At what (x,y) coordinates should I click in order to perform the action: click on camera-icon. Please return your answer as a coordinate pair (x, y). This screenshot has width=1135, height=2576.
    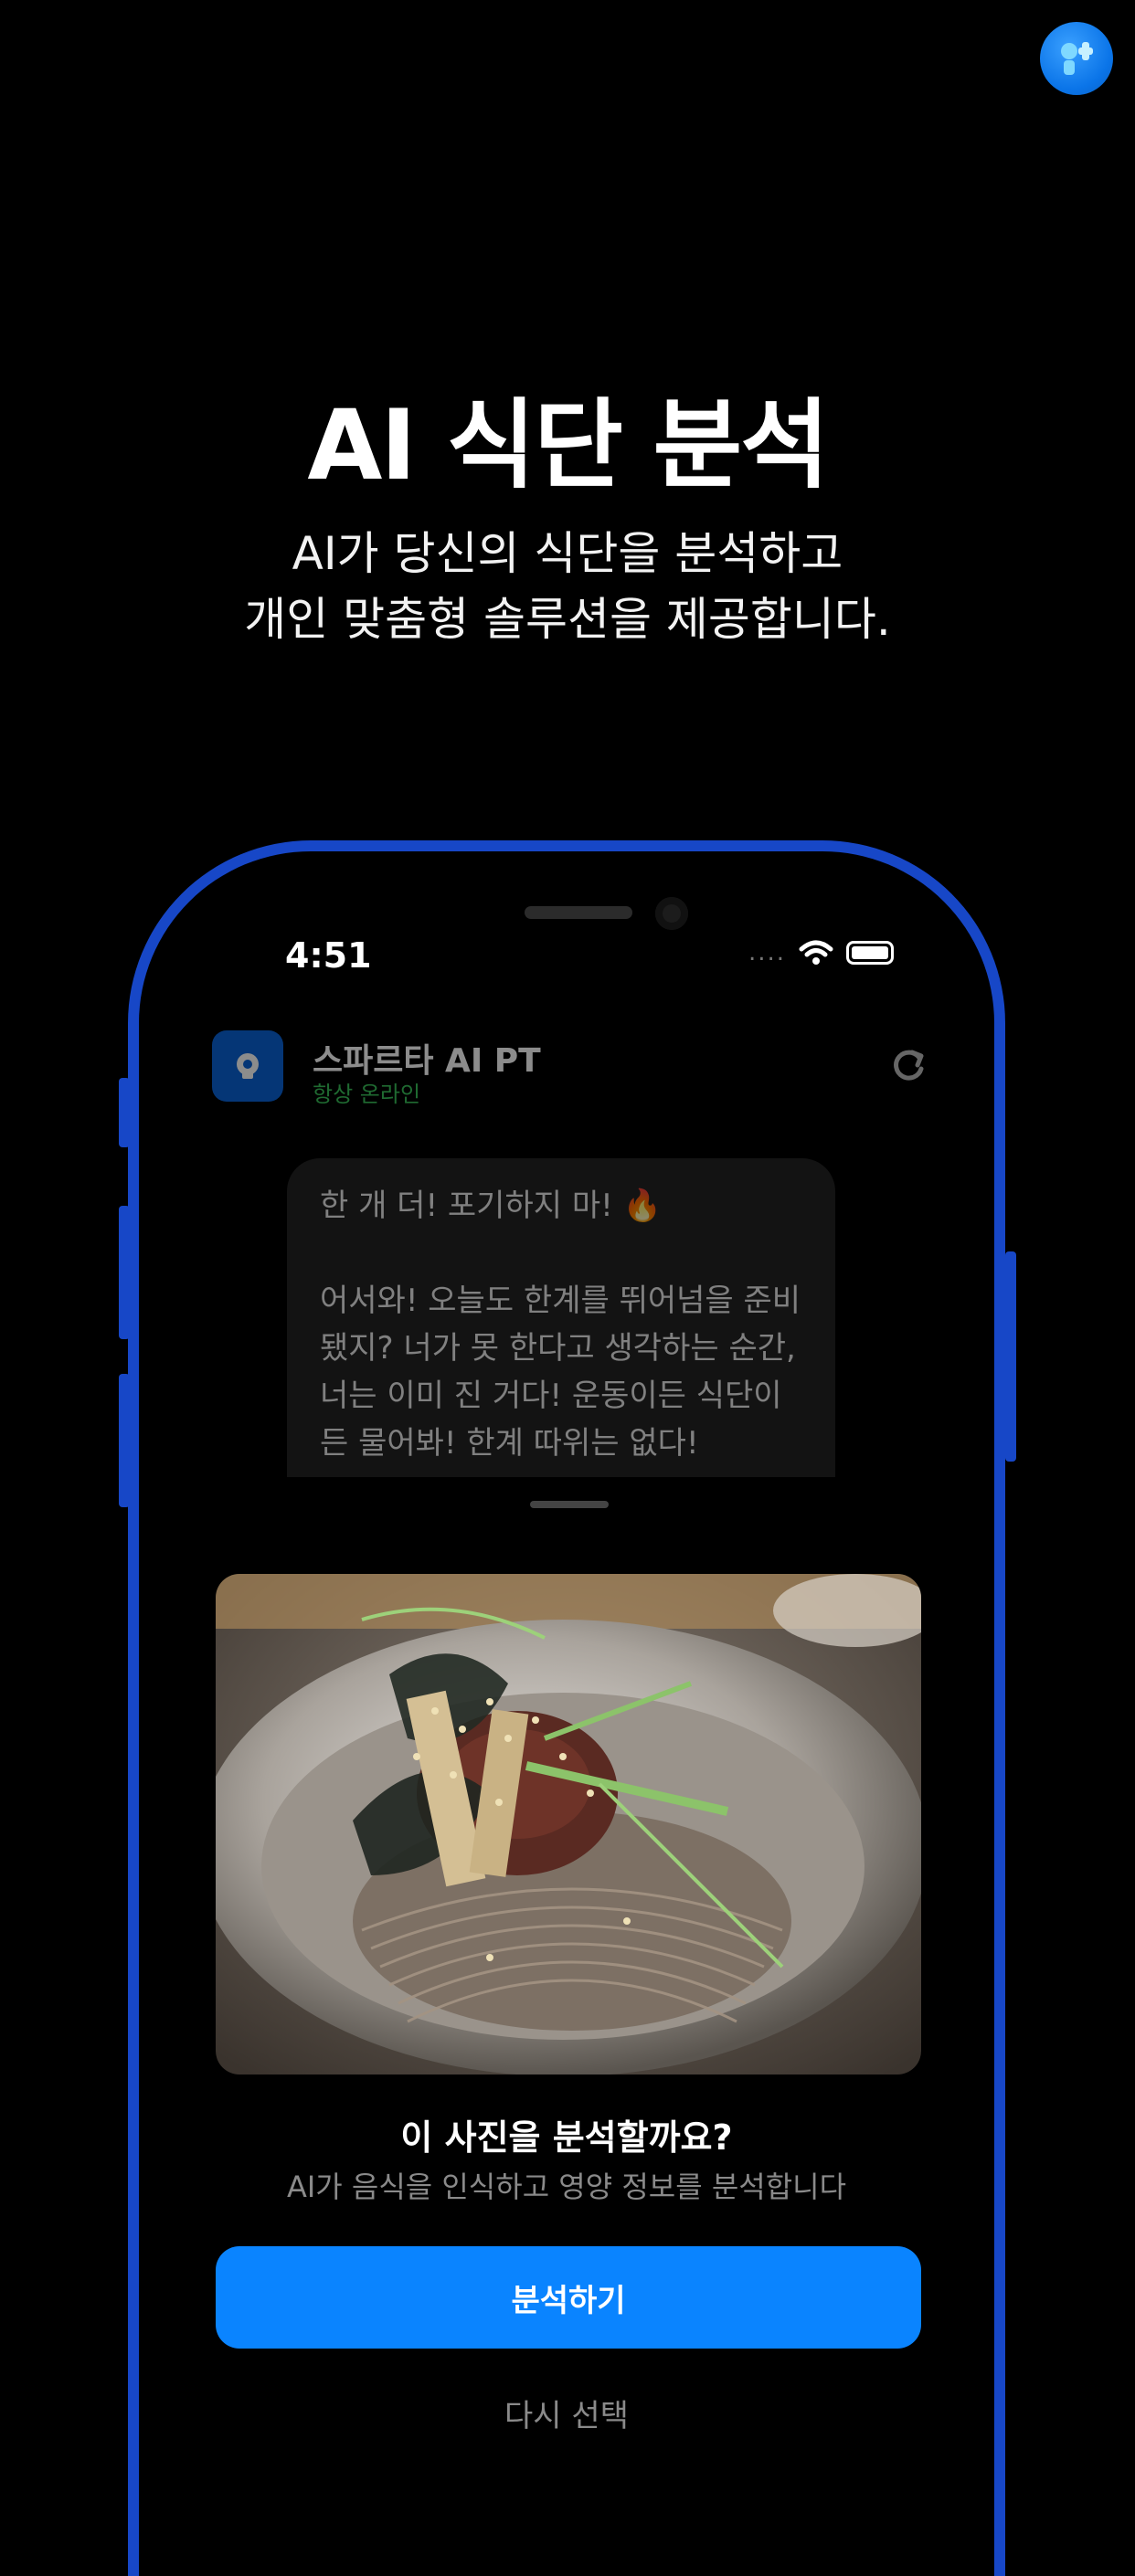
    Looking at the image, I should click on (671, 913).